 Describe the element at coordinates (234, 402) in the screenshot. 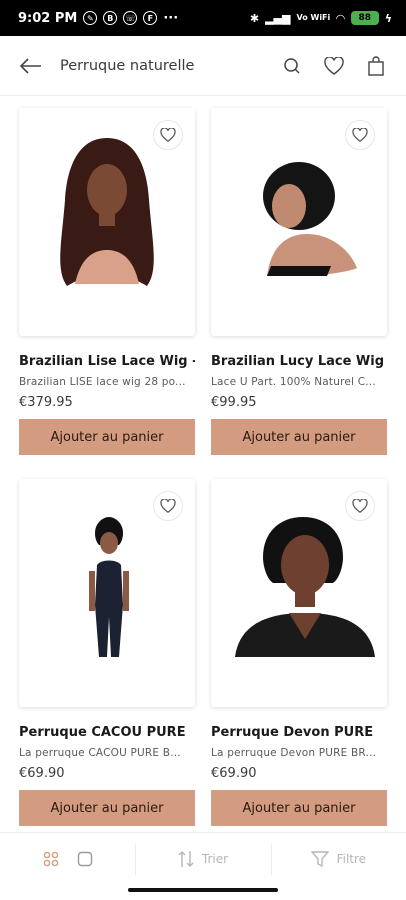

I see `product-price: €99.95` at that location.